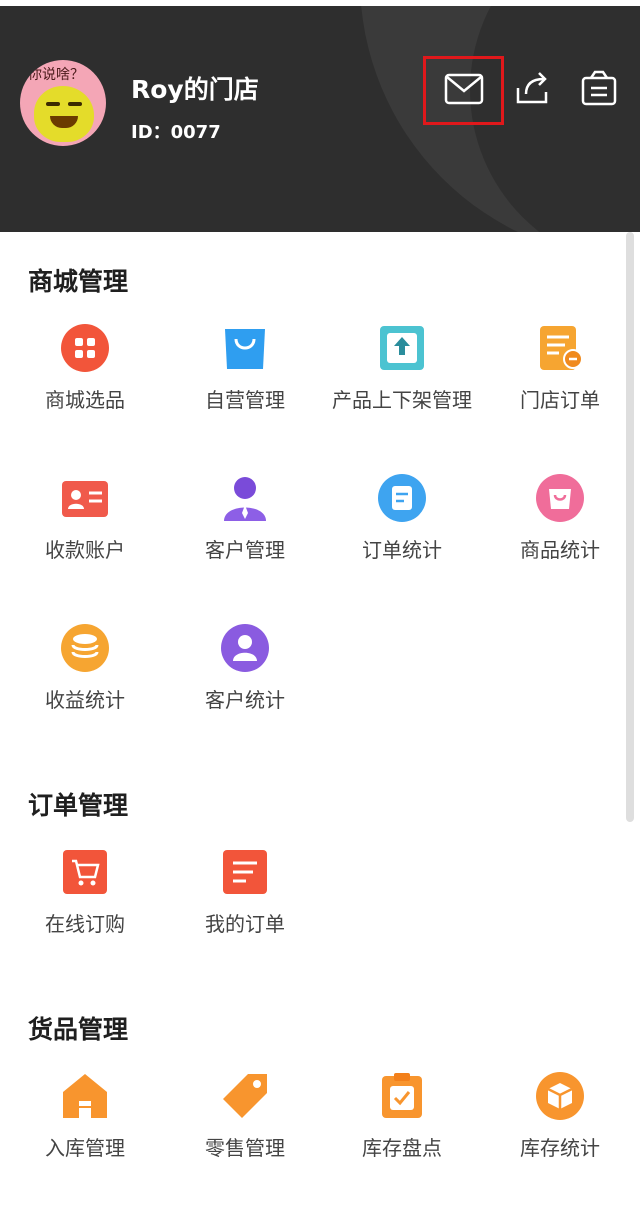 Image resolution: width=640 pixels, height=1225 pixels. I want to click on grid-item-order-statistics: 订单统计, so click(402, 517).